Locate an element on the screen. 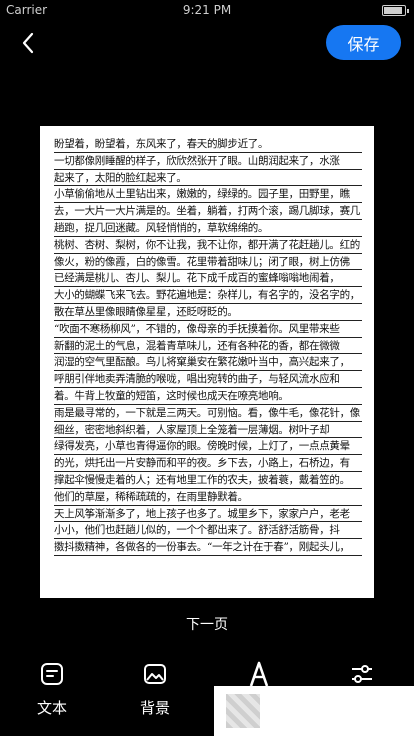  paper-line: 擞抖擞精神，各做各的一份事去。“一年之计在于春”，刚起头儿， is located at coordinates (208, 547).